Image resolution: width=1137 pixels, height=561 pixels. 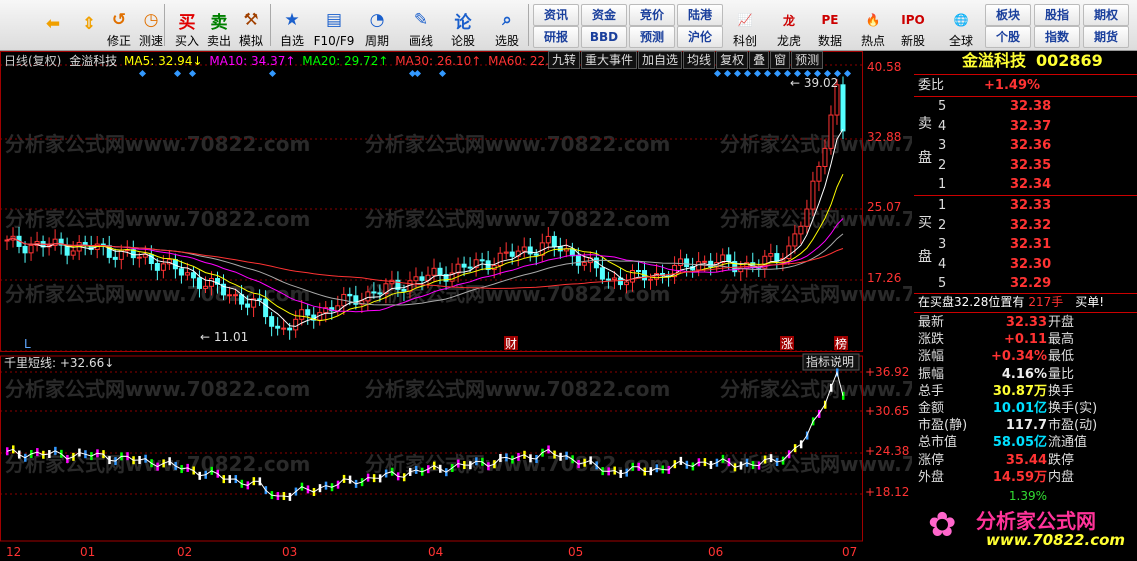 What do you see at coordinates (1031, 165) in the screenshot?
I see `sell-price: 32.35` at bounding box center [1031, 165].